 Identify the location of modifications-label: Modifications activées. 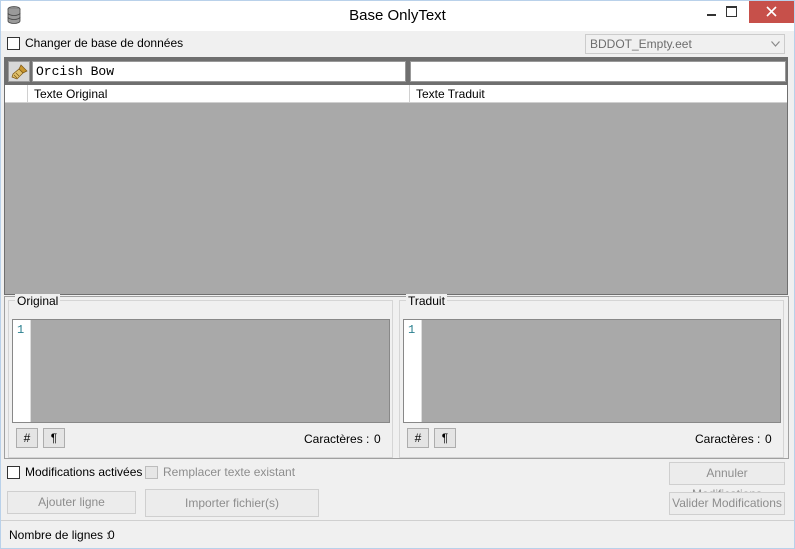
(83, 472).